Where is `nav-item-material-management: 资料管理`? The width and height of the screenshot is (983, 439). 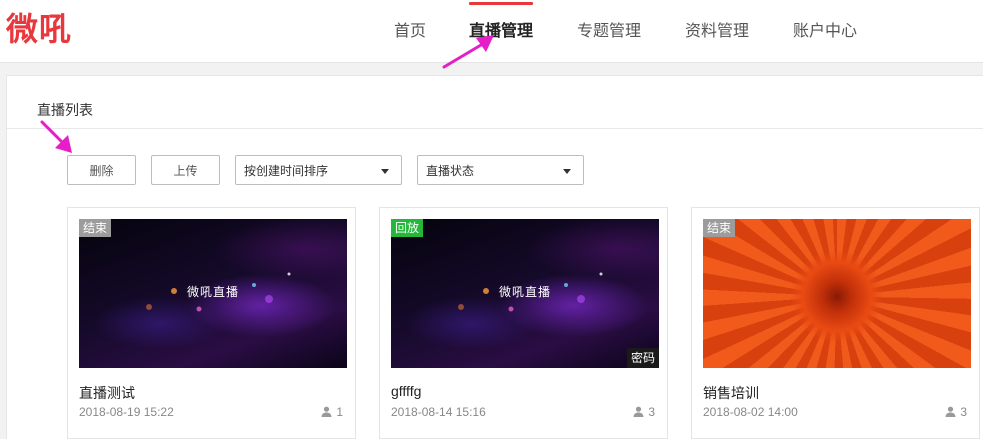 nav-item-material-management: 资料管理 is located at coordinates (717, 31).